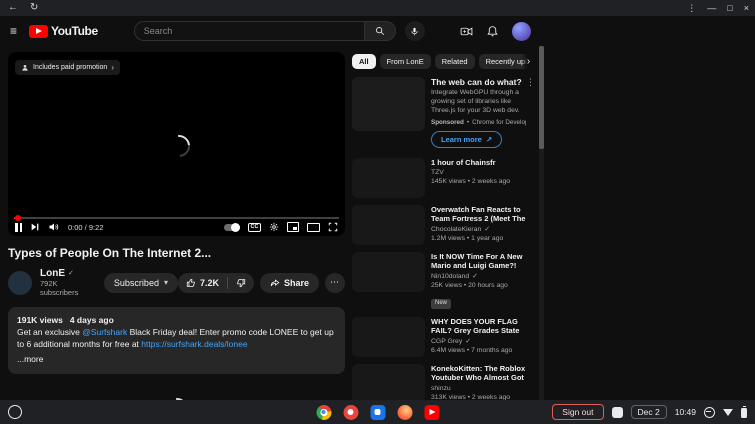 The width and height of the screenshot is (755, 424). I want to click on related-video-meta: 6.4M views • 7 months ago, so click(472, 350).